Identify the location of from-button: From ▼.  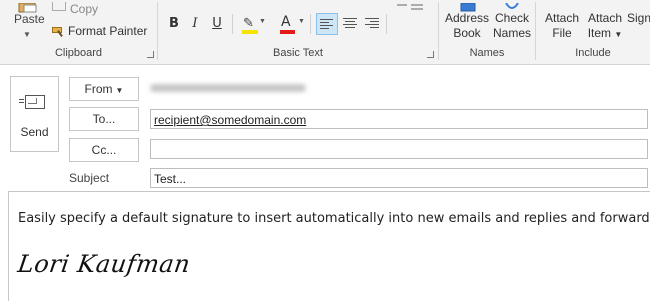
(104, 89).